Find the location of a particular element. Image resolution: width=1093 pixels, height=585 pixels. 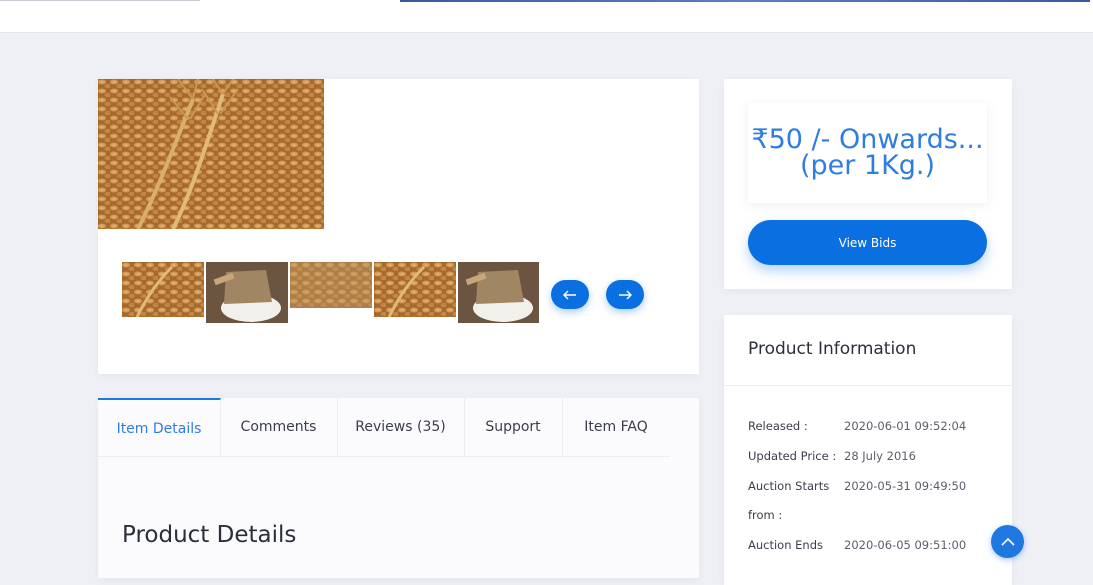

chevron-up-icon is located at coordinates (1007, 541).